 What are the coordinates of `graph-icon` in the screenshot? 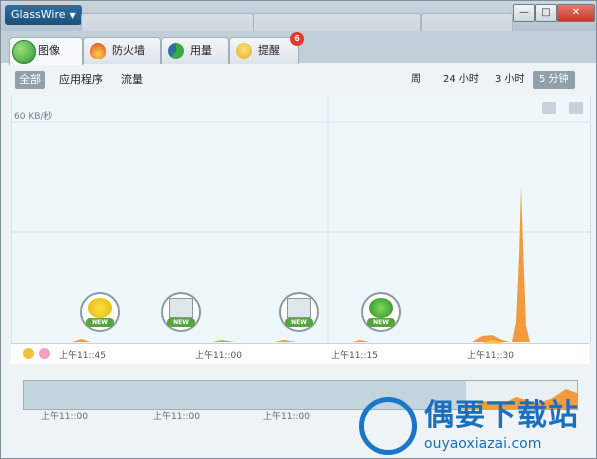 It's located at (24, 52).